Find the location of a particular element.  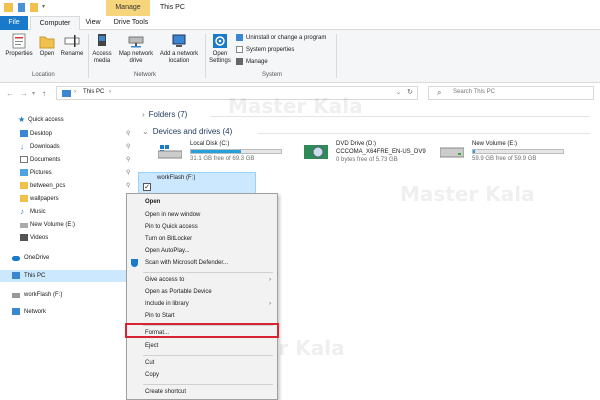

drive-usage-fill is located at coordinates (216, 151).